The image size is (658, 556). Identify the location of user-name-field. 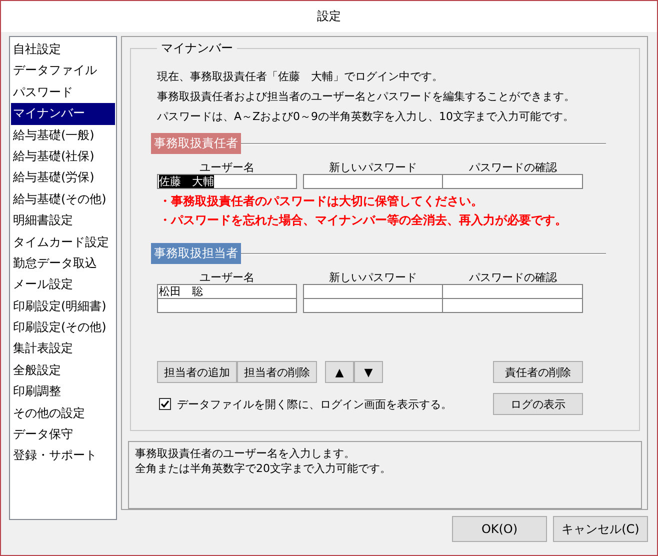
(227, 305).